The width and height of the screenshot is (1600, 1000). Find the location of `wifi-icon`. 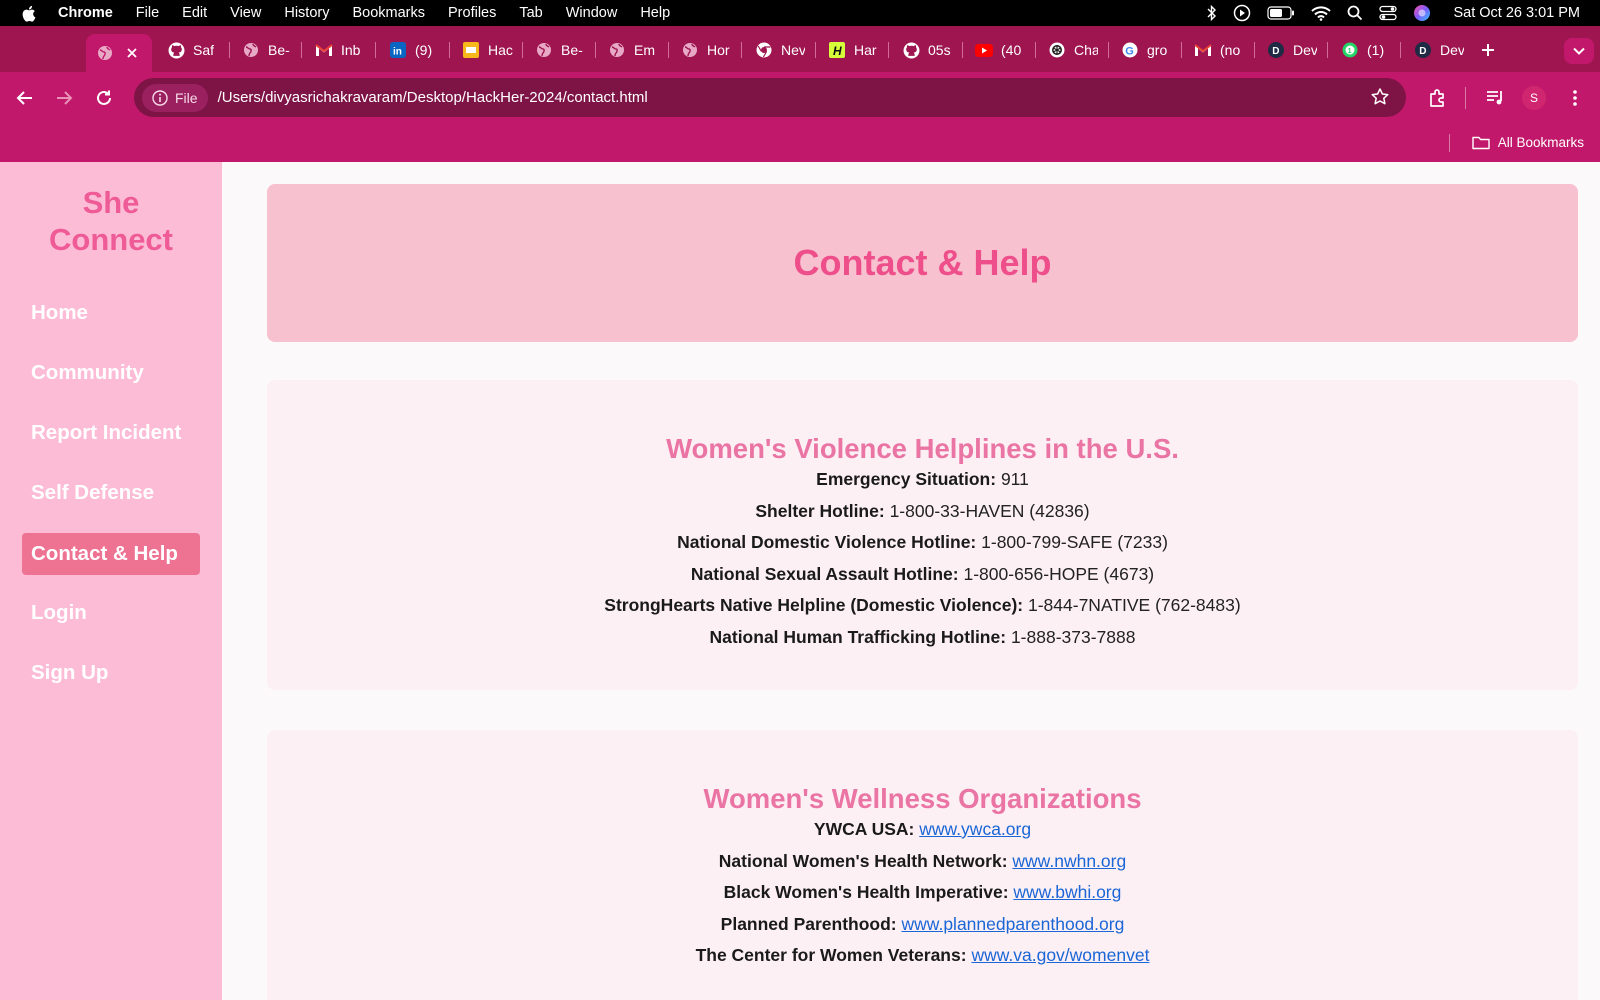

wifi-icon is located at coordinates (1321, 13).